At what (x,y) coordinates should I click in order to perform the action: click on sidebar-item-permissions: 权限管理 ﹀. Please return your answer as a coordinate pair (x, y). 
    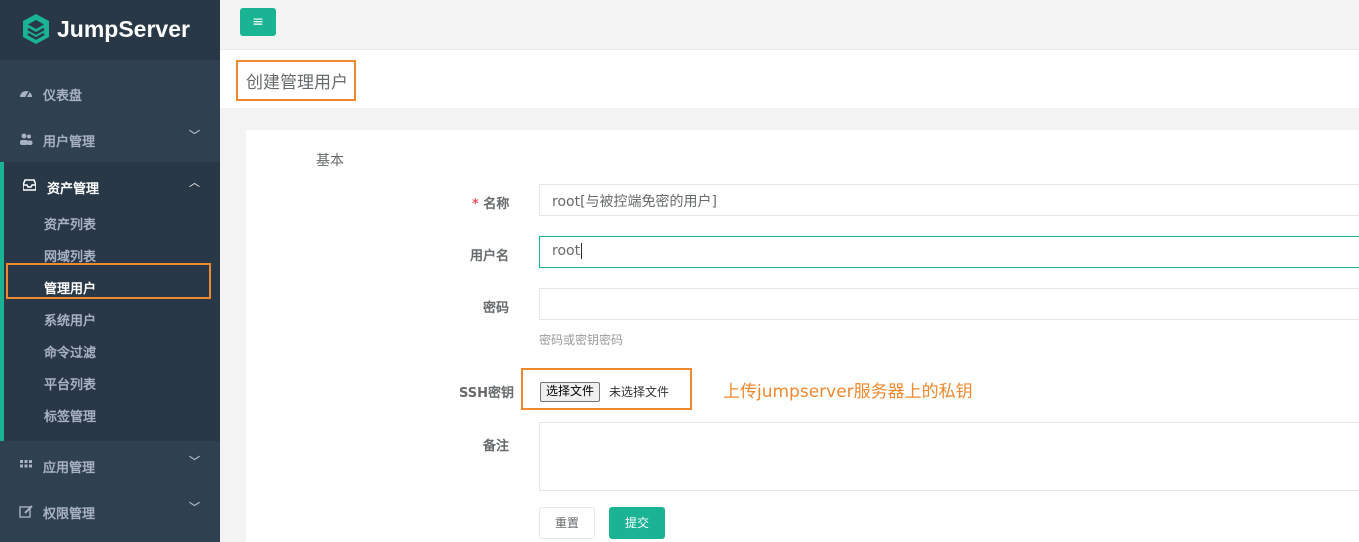
    Looking at the image, I should click on (110, 512).